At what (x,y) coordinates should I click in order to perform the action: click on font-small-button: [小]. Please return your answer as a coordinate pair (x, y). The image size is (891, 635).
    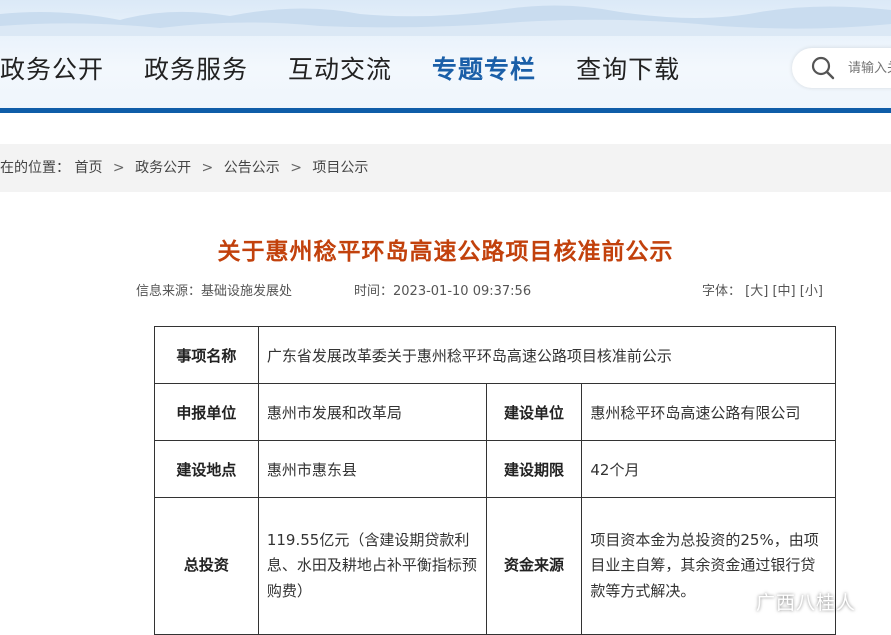
    Looking at the image, I should click on (811, 291).